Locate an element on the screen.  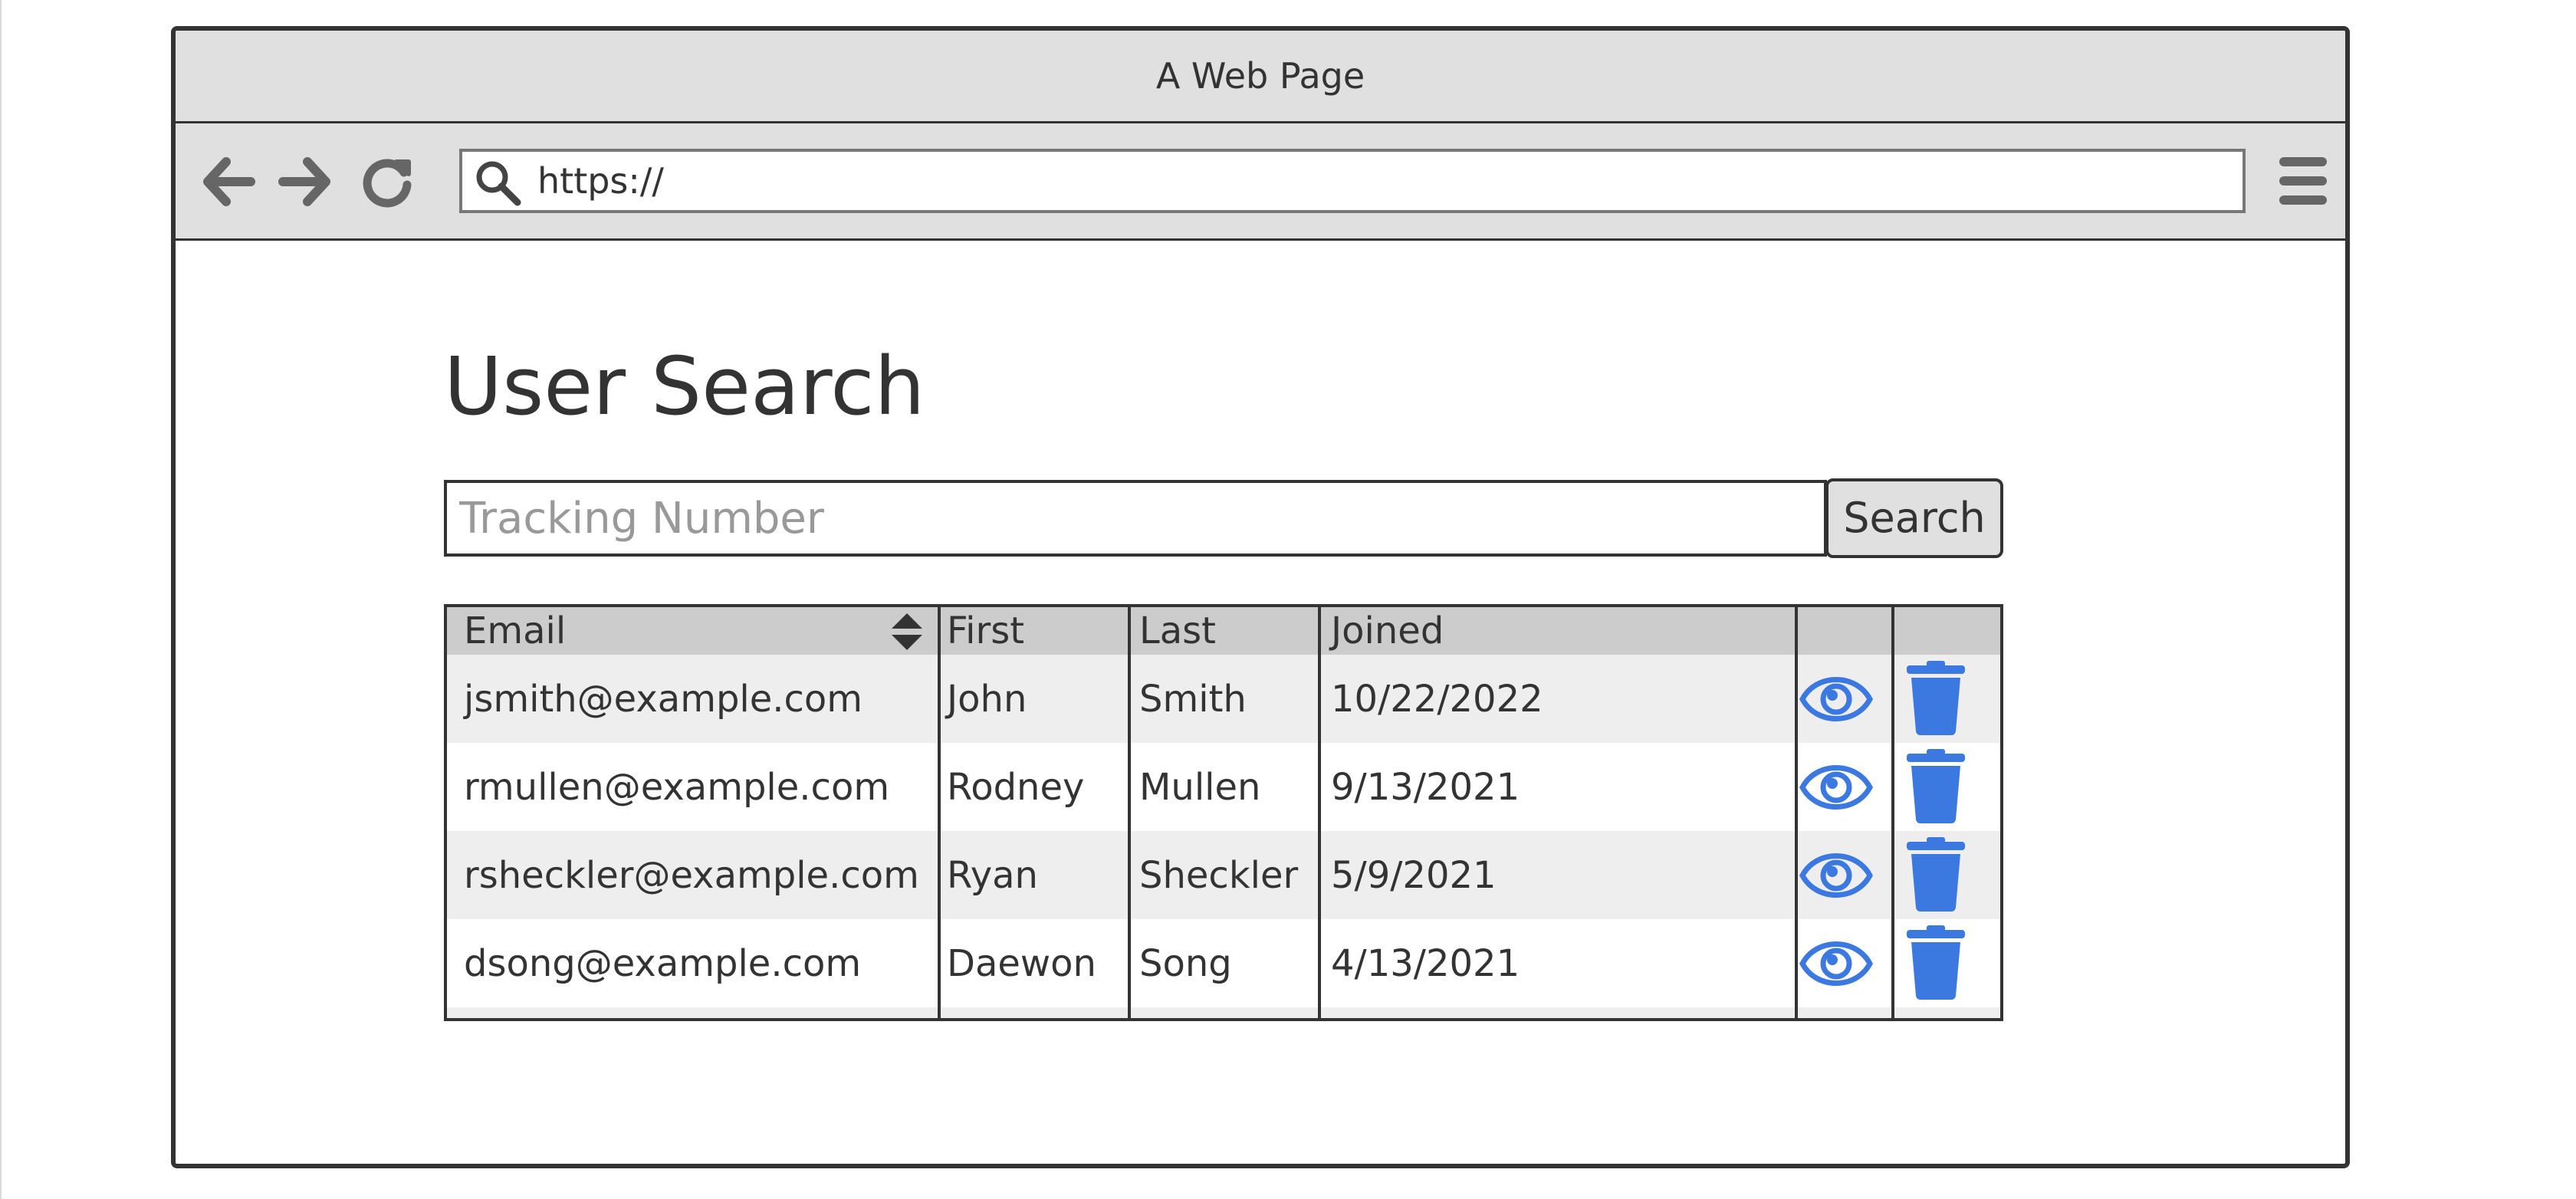
cell-last: Mullen is located at coordinates (1200, 787).